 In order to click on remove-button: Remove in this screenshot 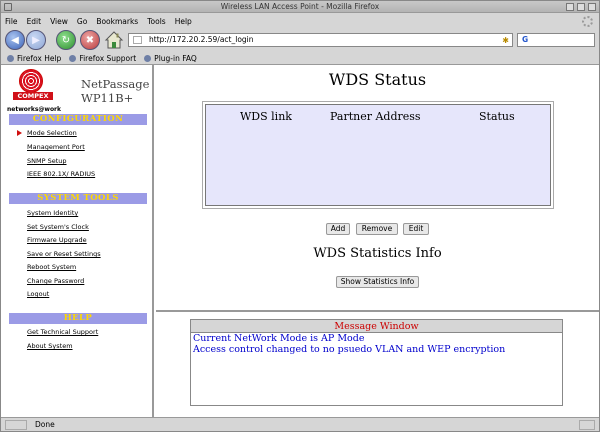, I will do `click(377, 229)`.